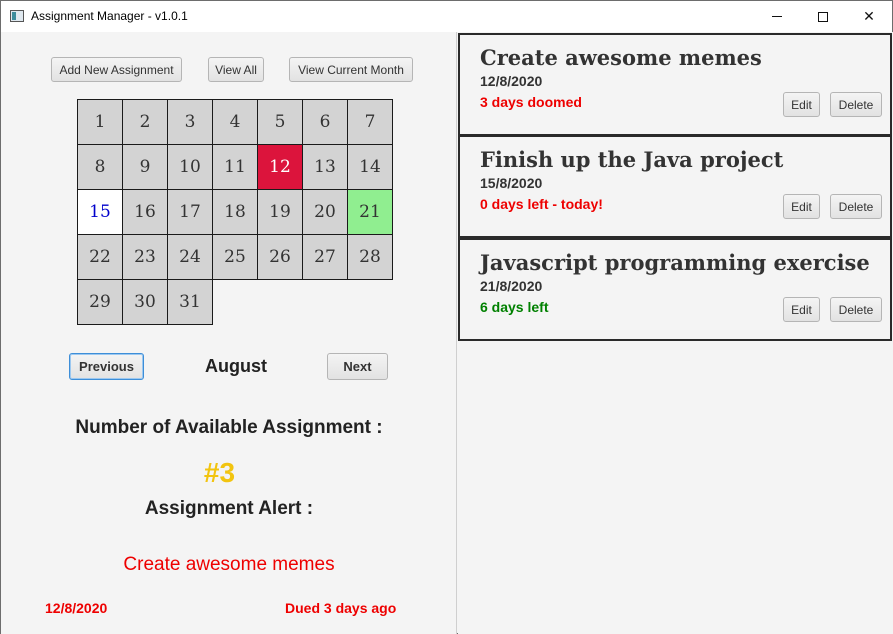  What do you see at coordinates (190, 167) in the screenshot?
I see `calendar-day: 10` at bounding box center [190, 167].